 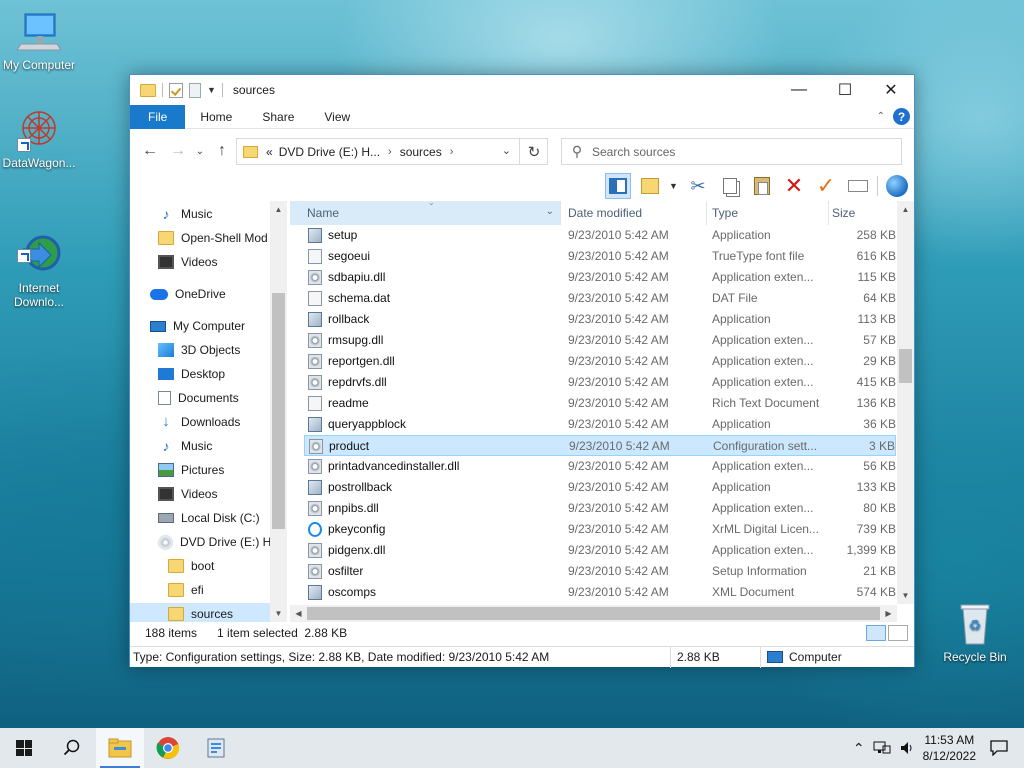 I want to click on view-dropdown-icon: ▼, so click(x=674, y=186).